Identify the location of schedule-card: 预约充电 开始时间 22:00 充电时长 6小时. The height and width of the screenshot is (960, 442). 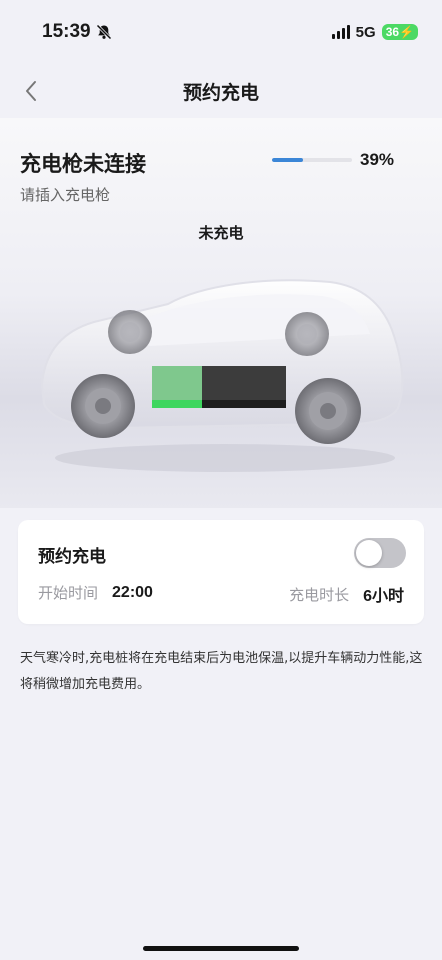
(221, 572).